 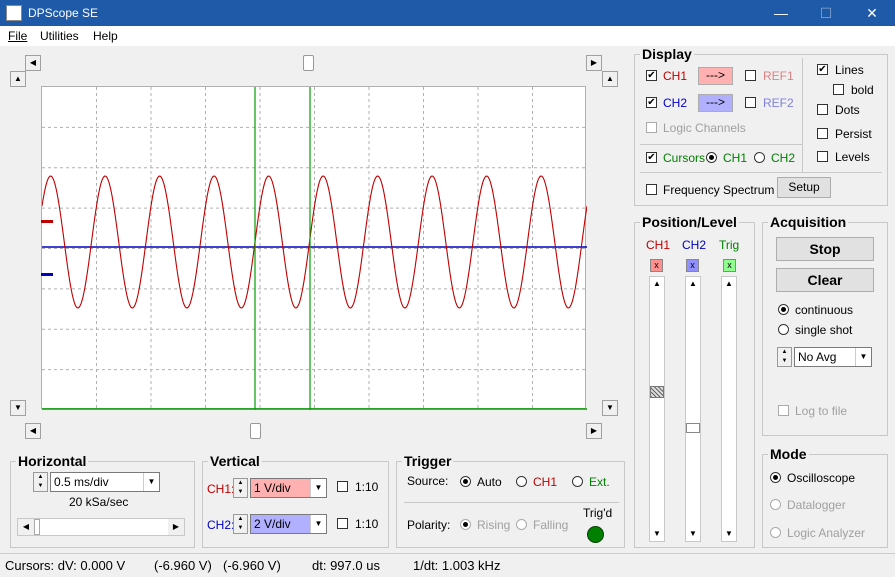 I want to click on ch1-vdiv-dropdown: 1 V/div ▼, so click(x=288, y=488).